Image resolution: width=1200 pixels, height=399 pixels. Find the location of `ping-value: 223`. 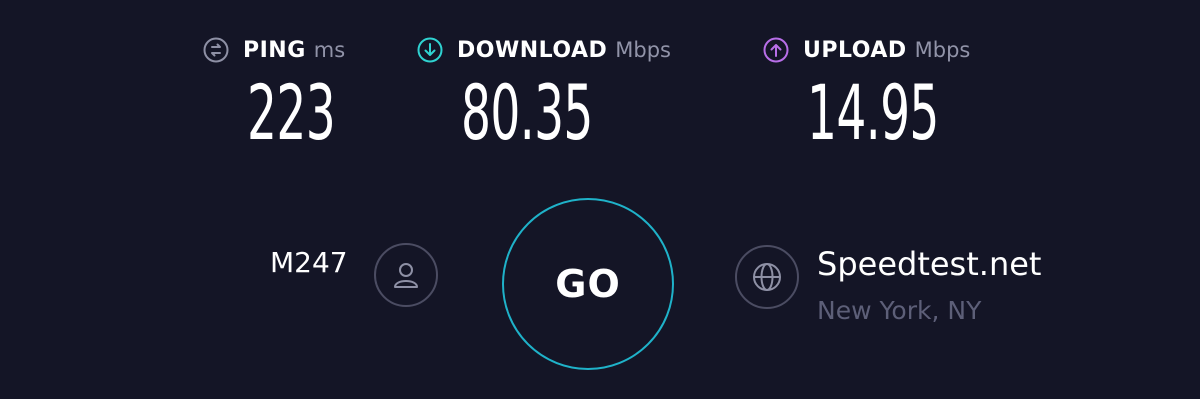

ping-value: 223 is located at coordinates (291, 112).